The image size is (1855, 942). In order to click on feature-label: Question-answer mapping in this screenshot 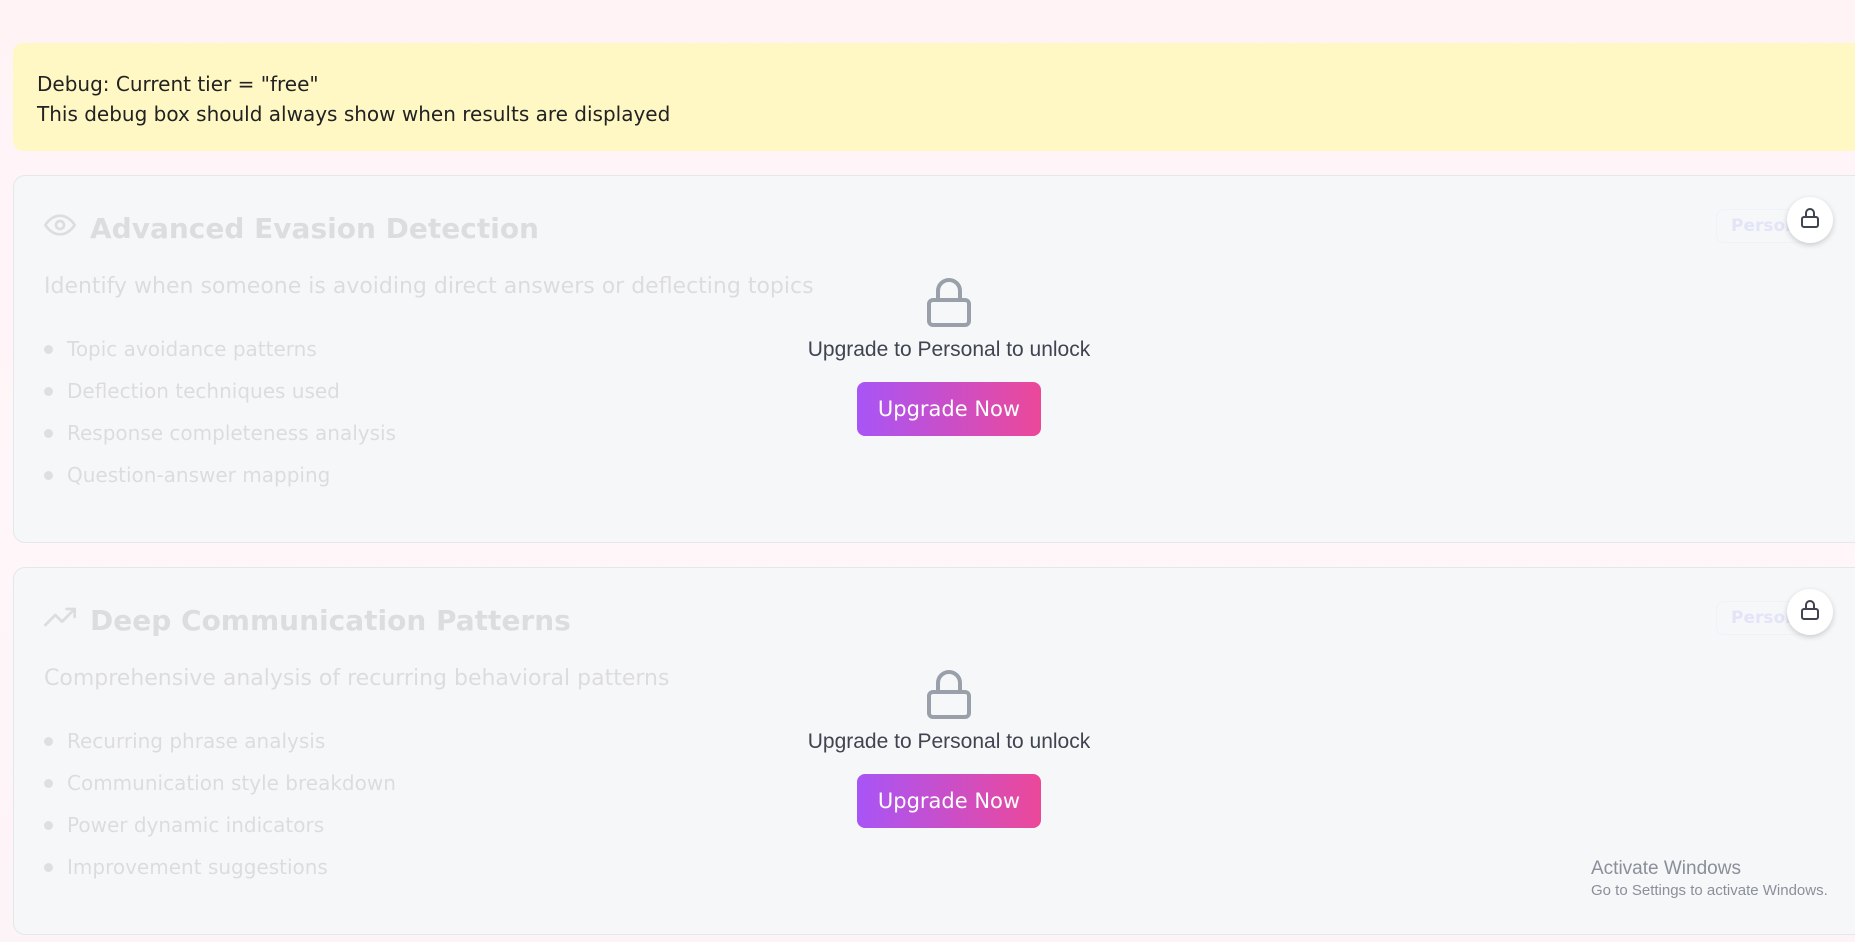, I will do `click(199, 475)`.